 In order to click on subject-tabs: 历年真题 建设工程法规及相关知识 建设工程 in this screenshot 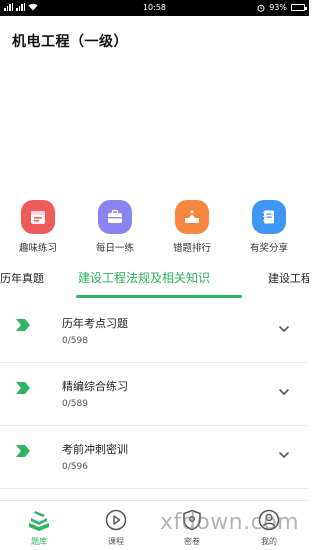, I will do `click(154, 281)`.